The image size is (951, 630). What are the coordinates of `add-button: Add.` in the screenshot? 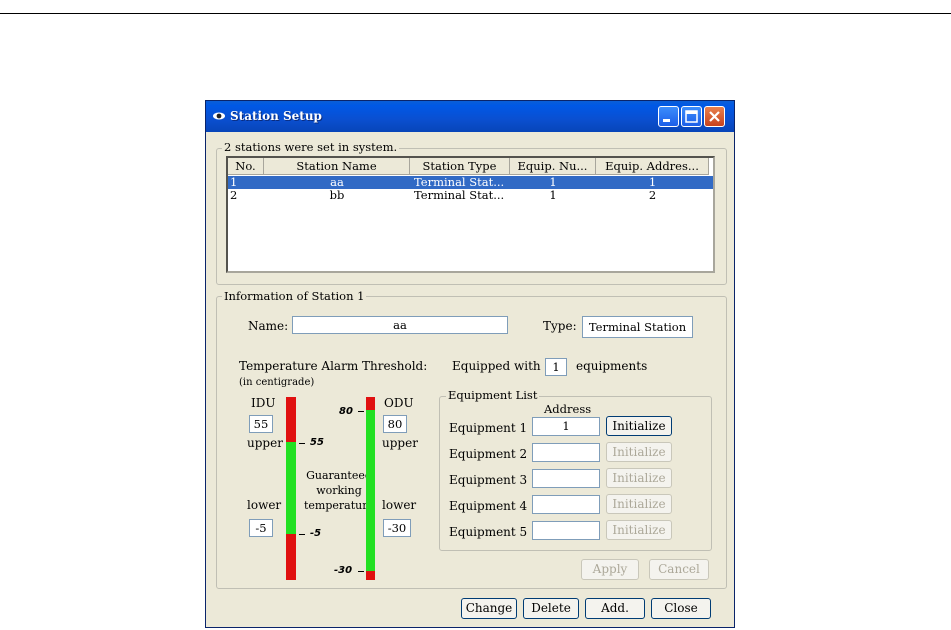 It's located at (615, 608).